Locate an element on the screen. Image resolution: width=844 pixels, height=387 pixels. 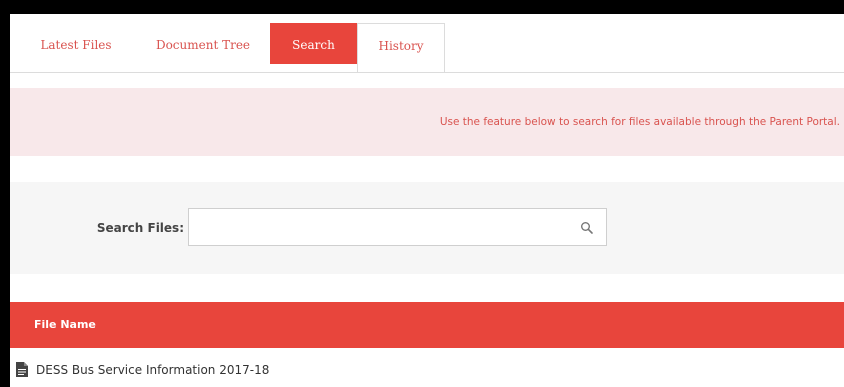
search-box is located at coordinates (397, 227).